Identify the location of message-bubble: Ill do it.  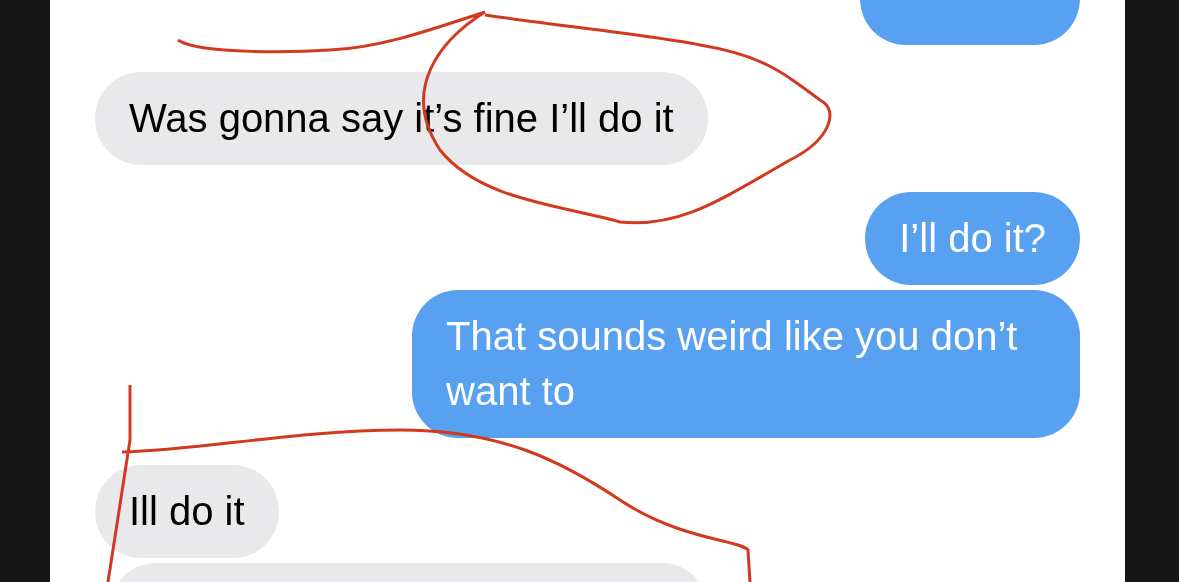
(187, 511).